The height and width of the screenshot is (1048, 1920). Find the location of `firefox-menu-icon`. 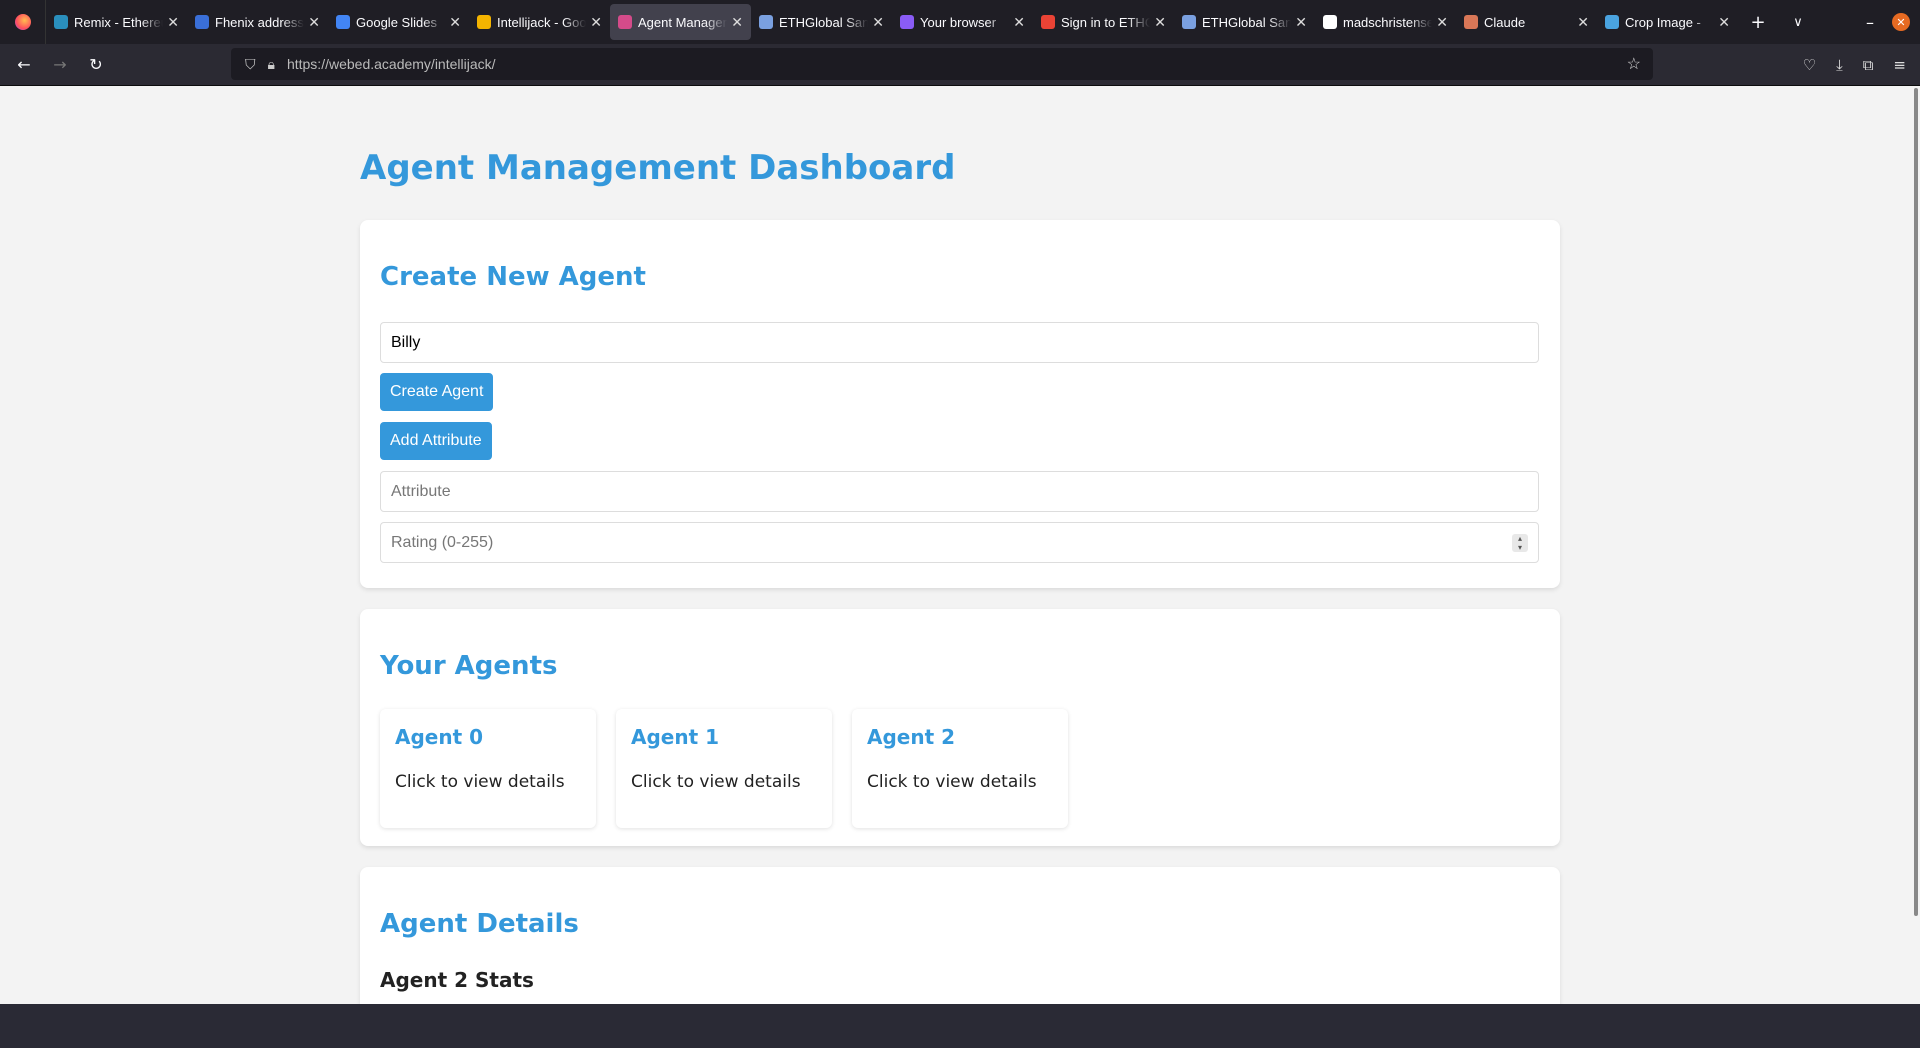

firefox-menu-icon is located at coordinates (23, 22).